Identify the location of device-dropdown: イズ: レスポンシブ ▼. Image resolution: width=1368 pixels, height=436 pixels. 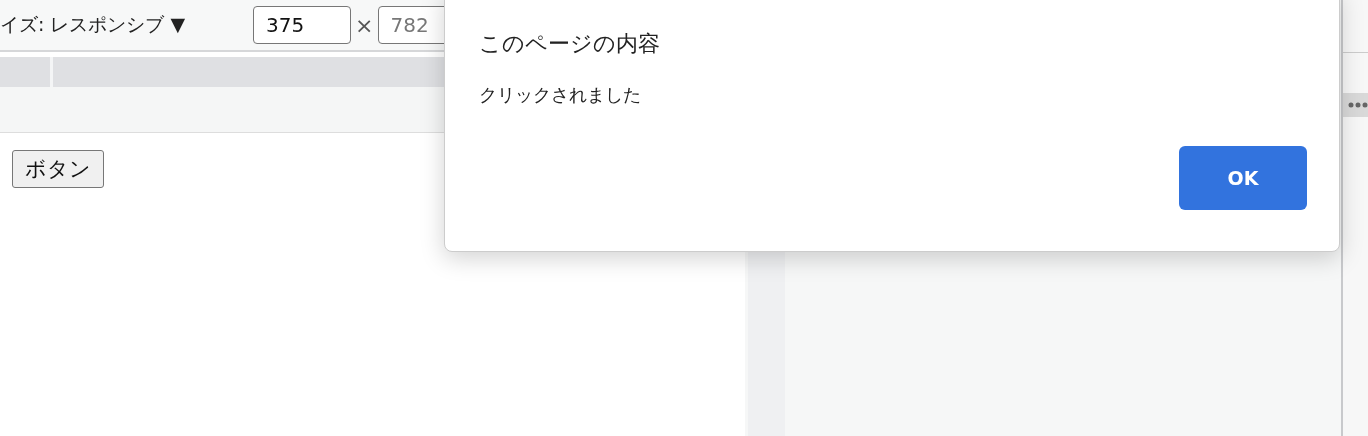
(93, 25).